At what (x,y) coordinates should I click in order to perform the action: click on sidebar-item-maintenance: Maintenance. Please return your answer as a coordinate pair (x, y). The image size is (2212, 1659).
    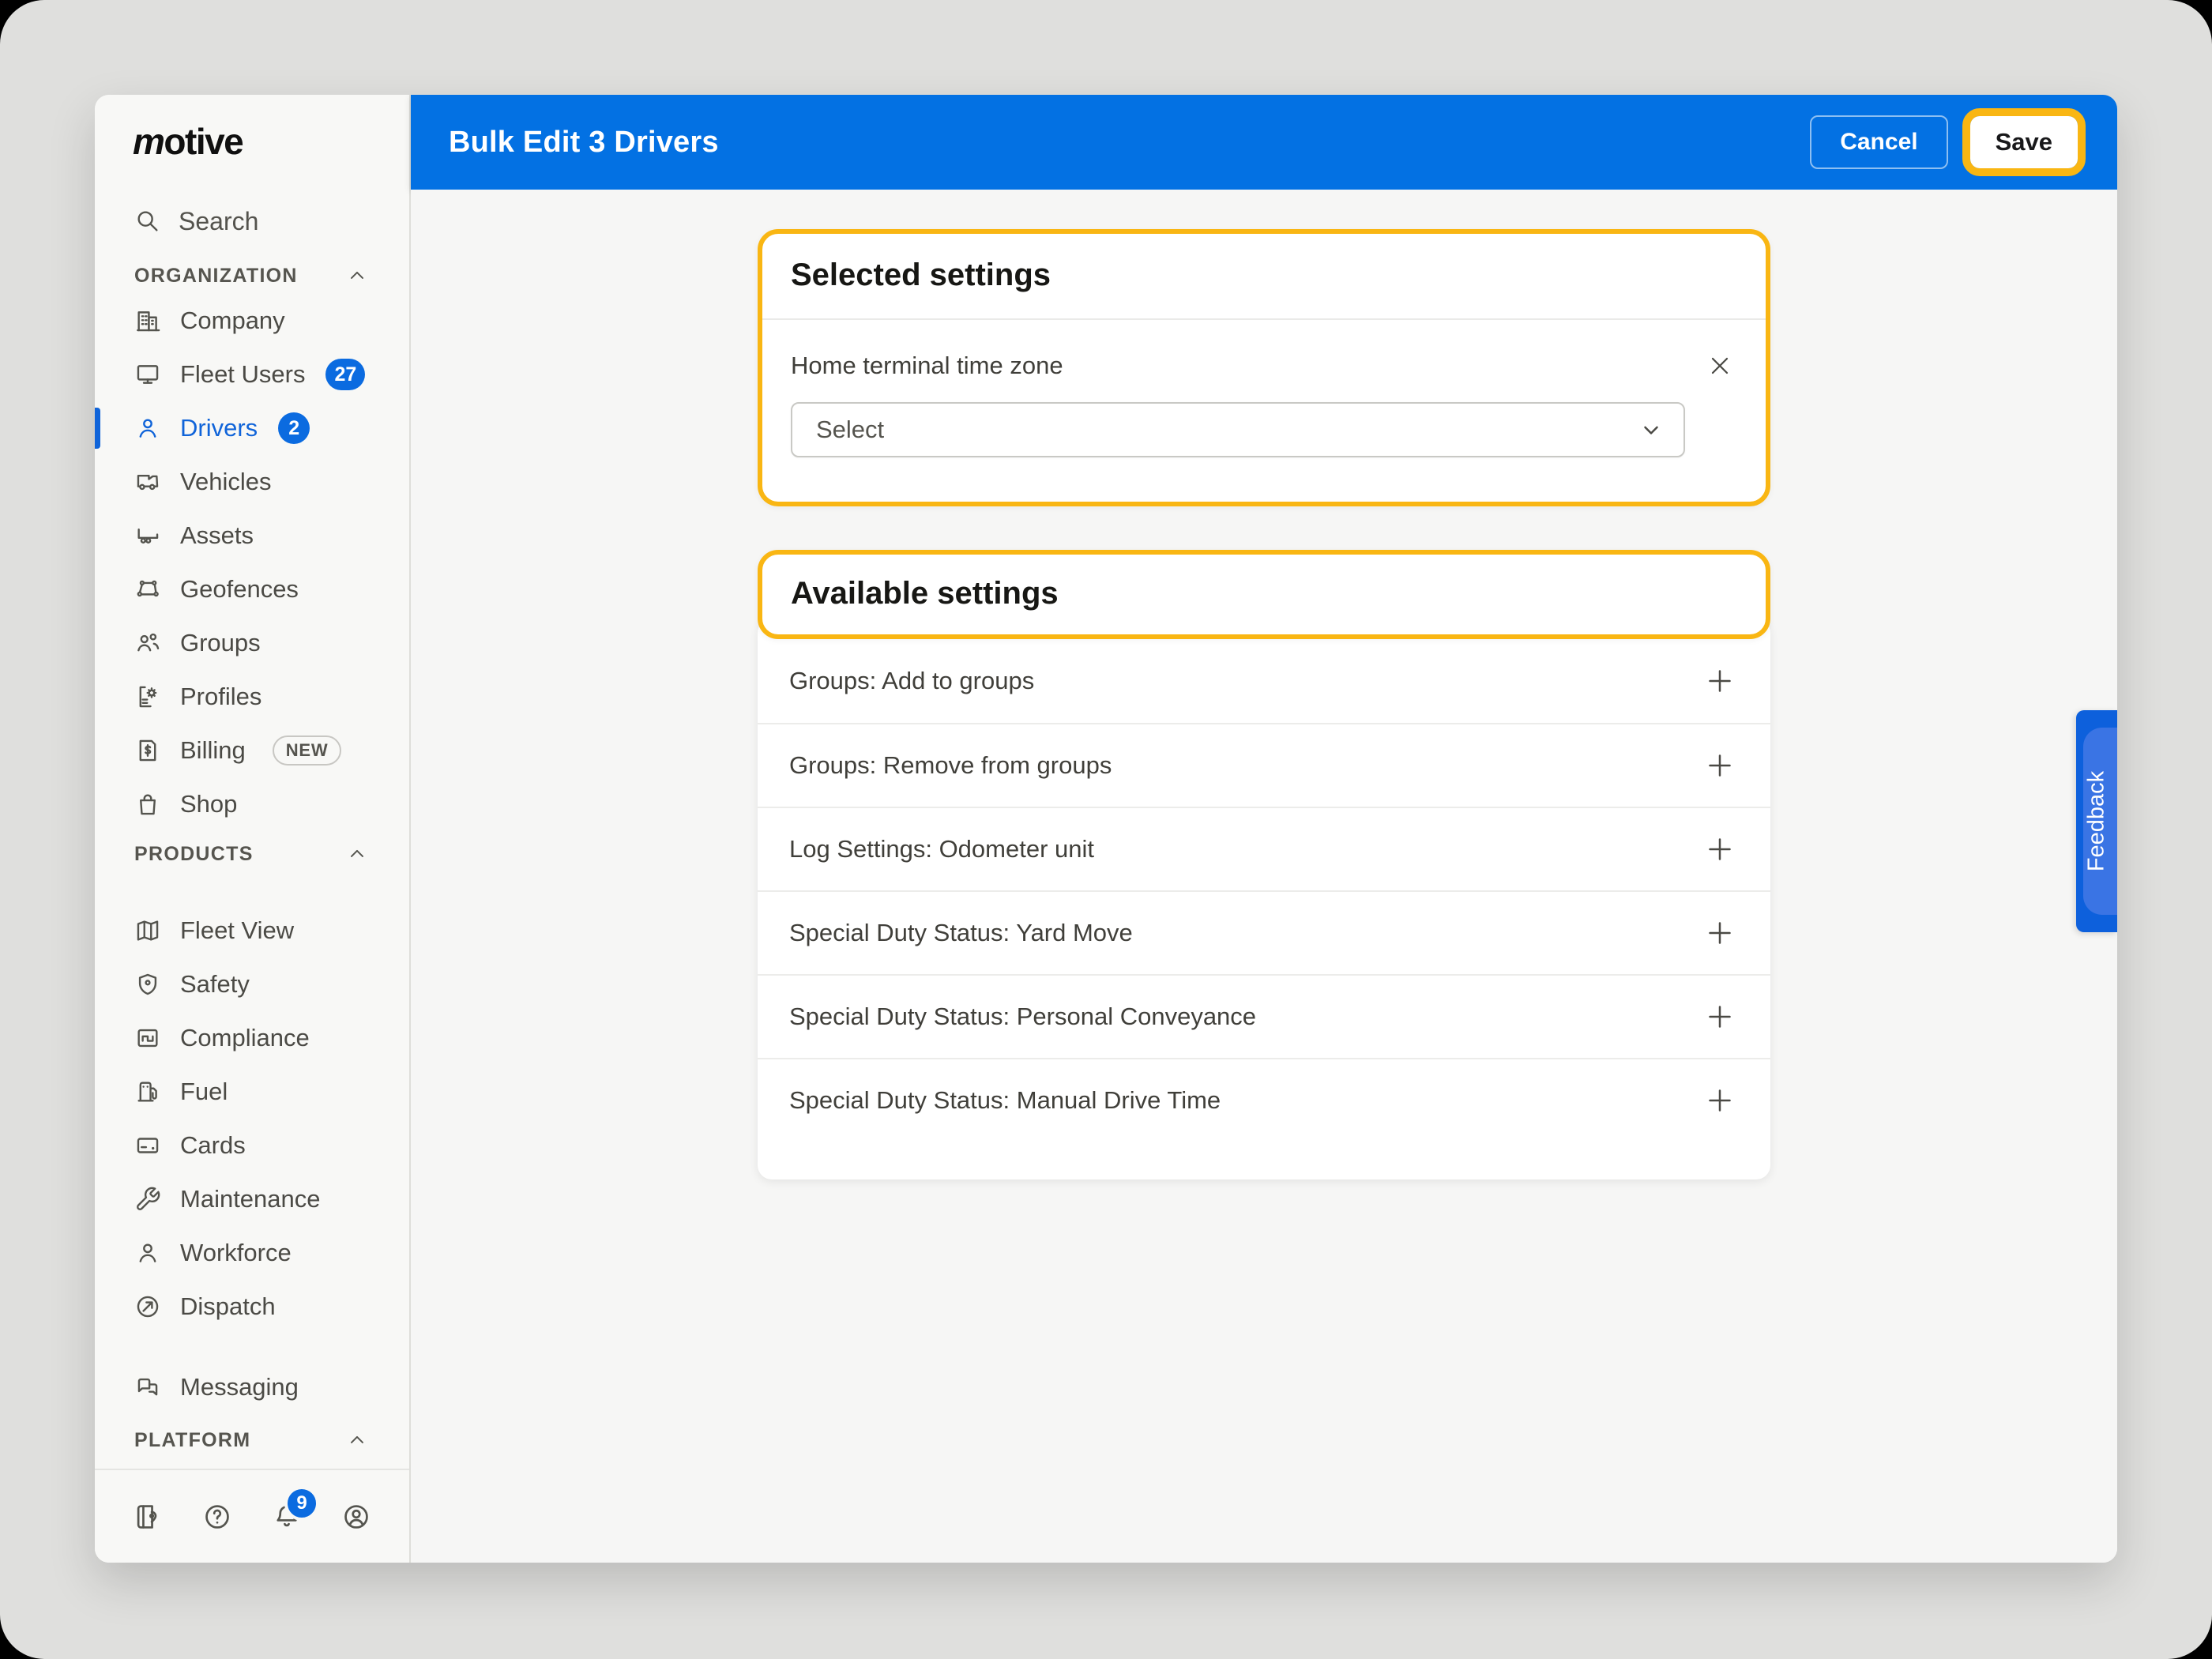
    Looking at the image, I should click on (252, 1199).